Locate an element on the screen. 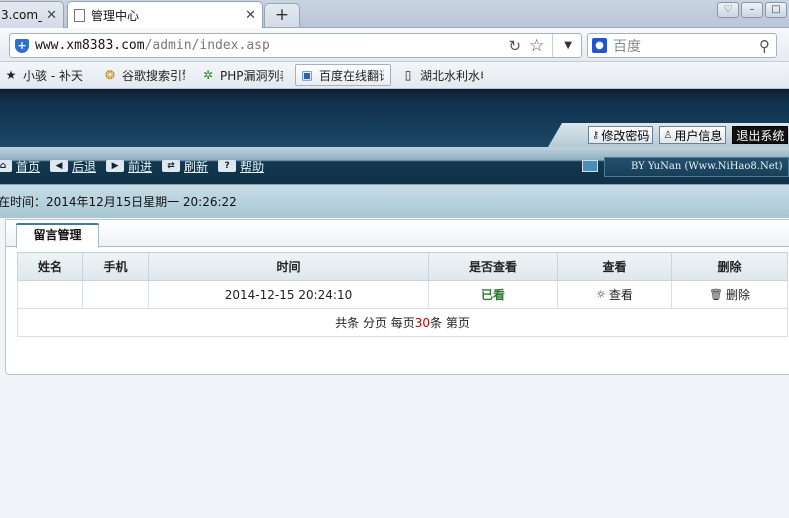 This screenshot has width=789, height=518. bookmark-item: ★ 小骇 - 补天 is located at coordinates (46, 75).